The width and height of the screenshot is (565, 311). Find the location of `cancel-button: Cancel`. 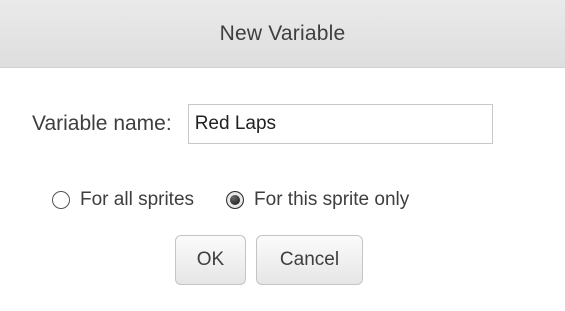

cancel-button: Cancel is located at coordinates (309, 260).